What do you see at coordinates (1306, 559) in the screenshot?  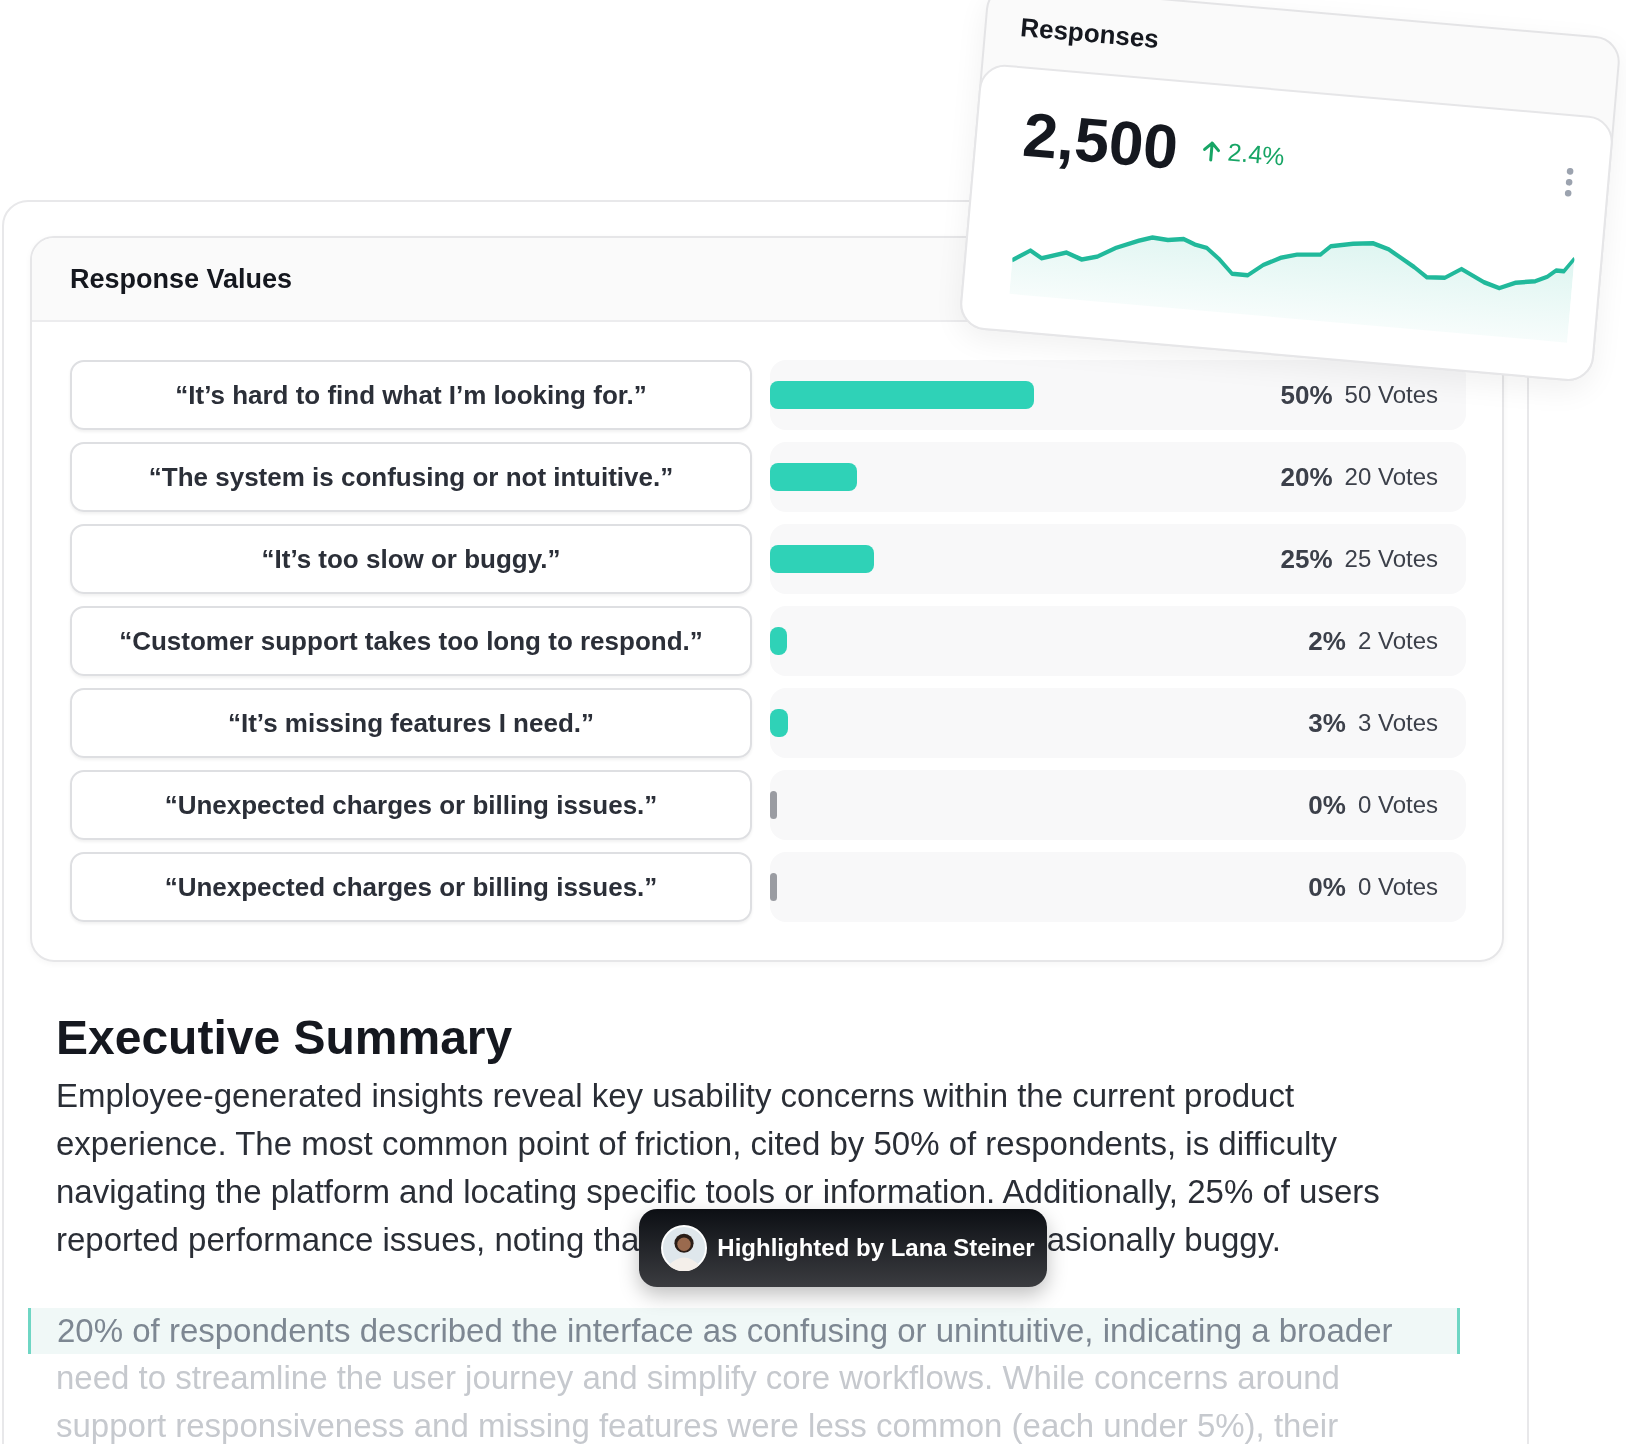 I see `percent-value: 25%` at bounding box center [1306, 559].